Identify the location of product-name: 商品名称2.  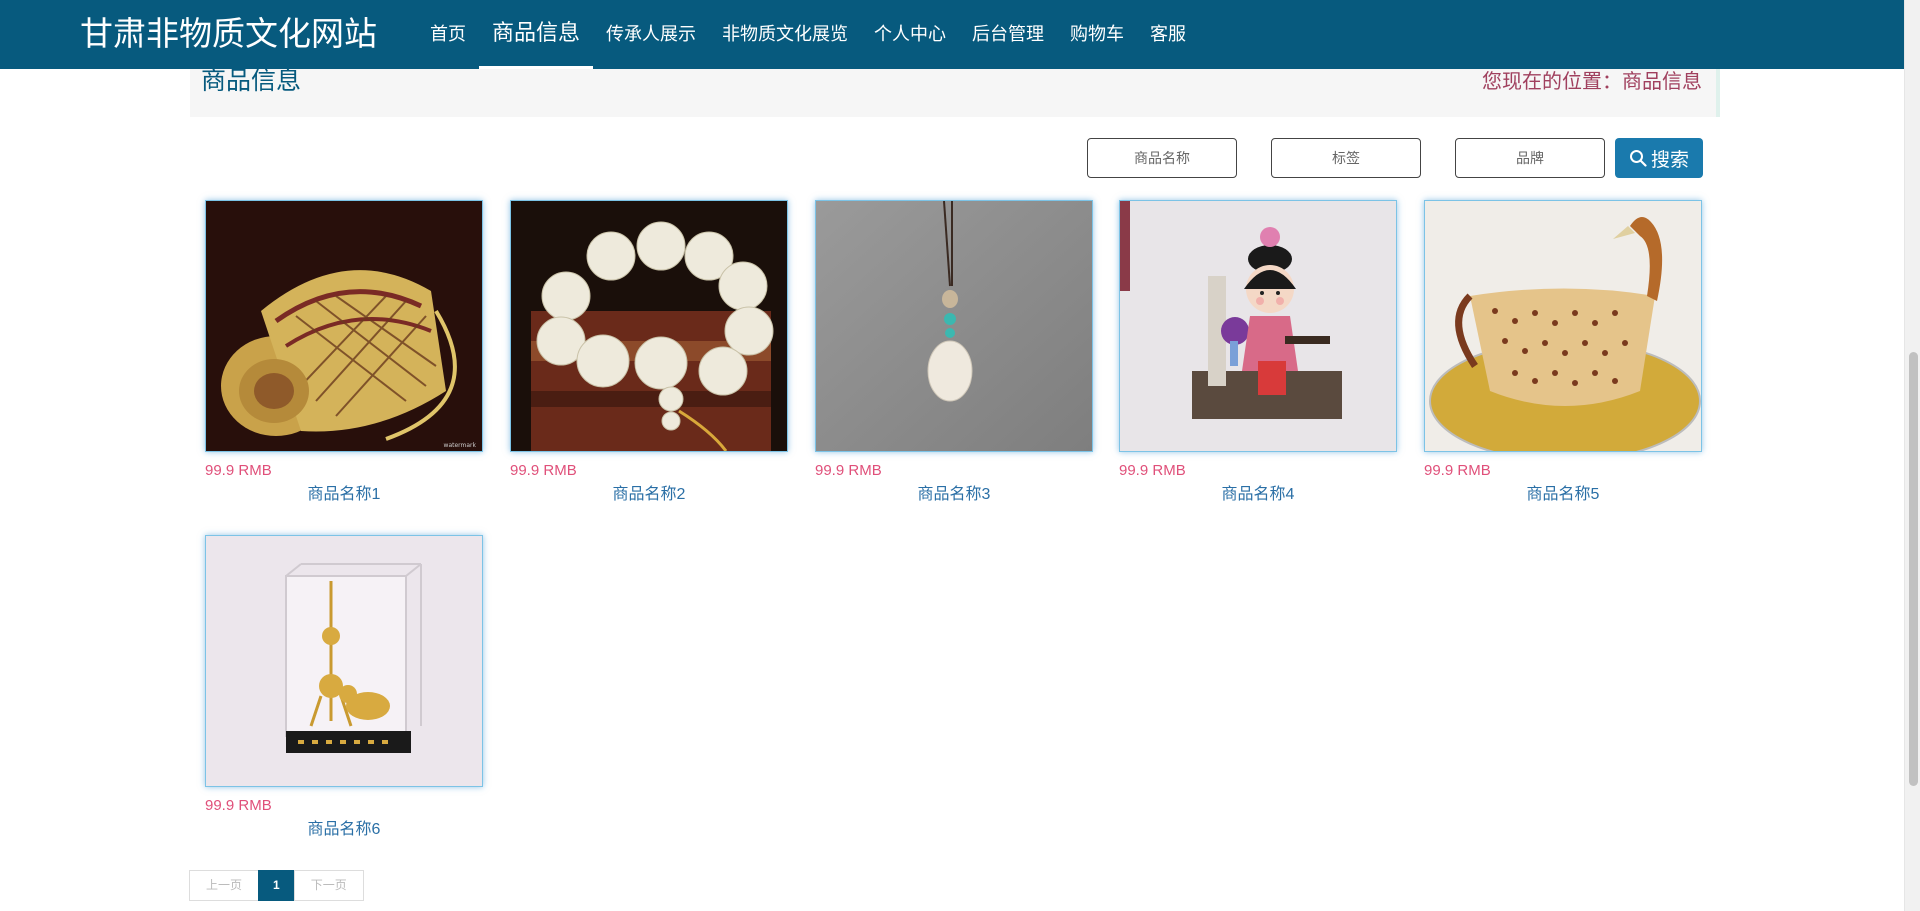
(649, 495).